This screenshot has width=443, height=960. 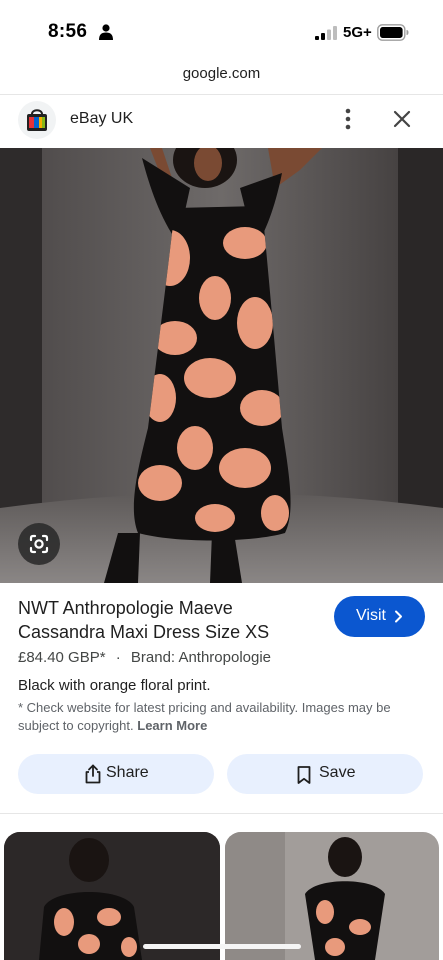 I want to click on save-label: Save, so click(x=337, y=772).